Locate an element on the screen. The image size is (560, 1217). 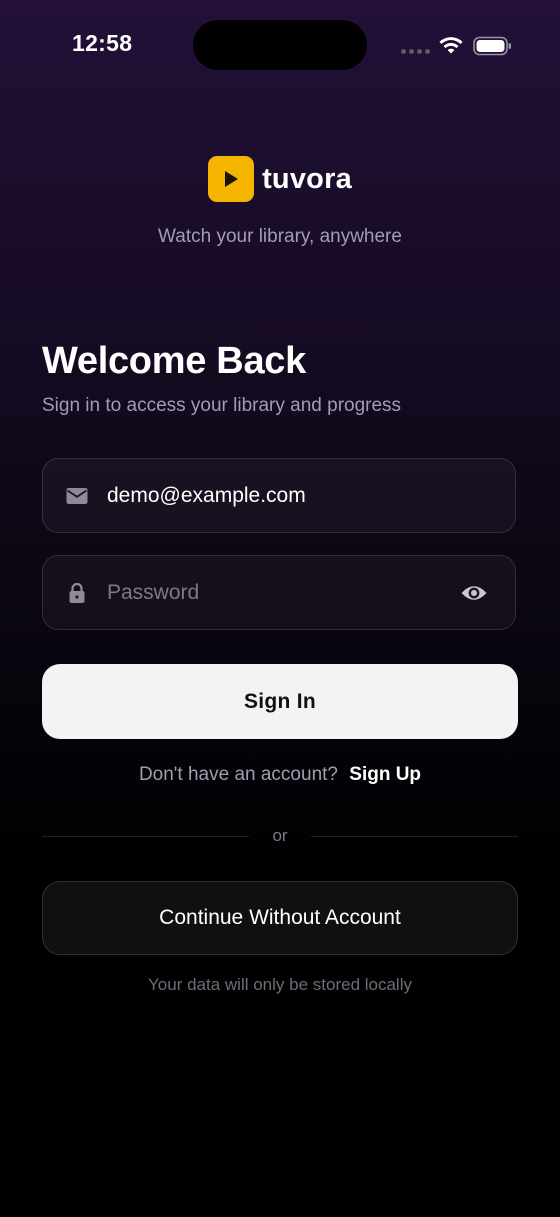
brand-header: tuvora is located at coordinates (280, 179).